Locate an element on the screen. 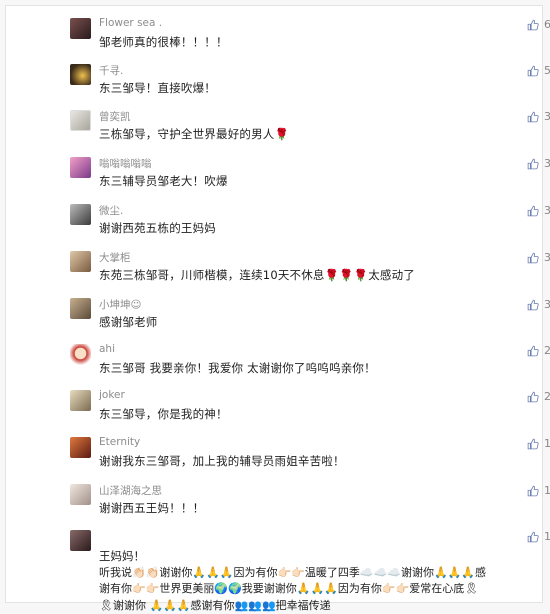 The width and height of the screenshot is (550, 614). comment-text-line: 王妈妈！ is located at coordinates (309, 556).